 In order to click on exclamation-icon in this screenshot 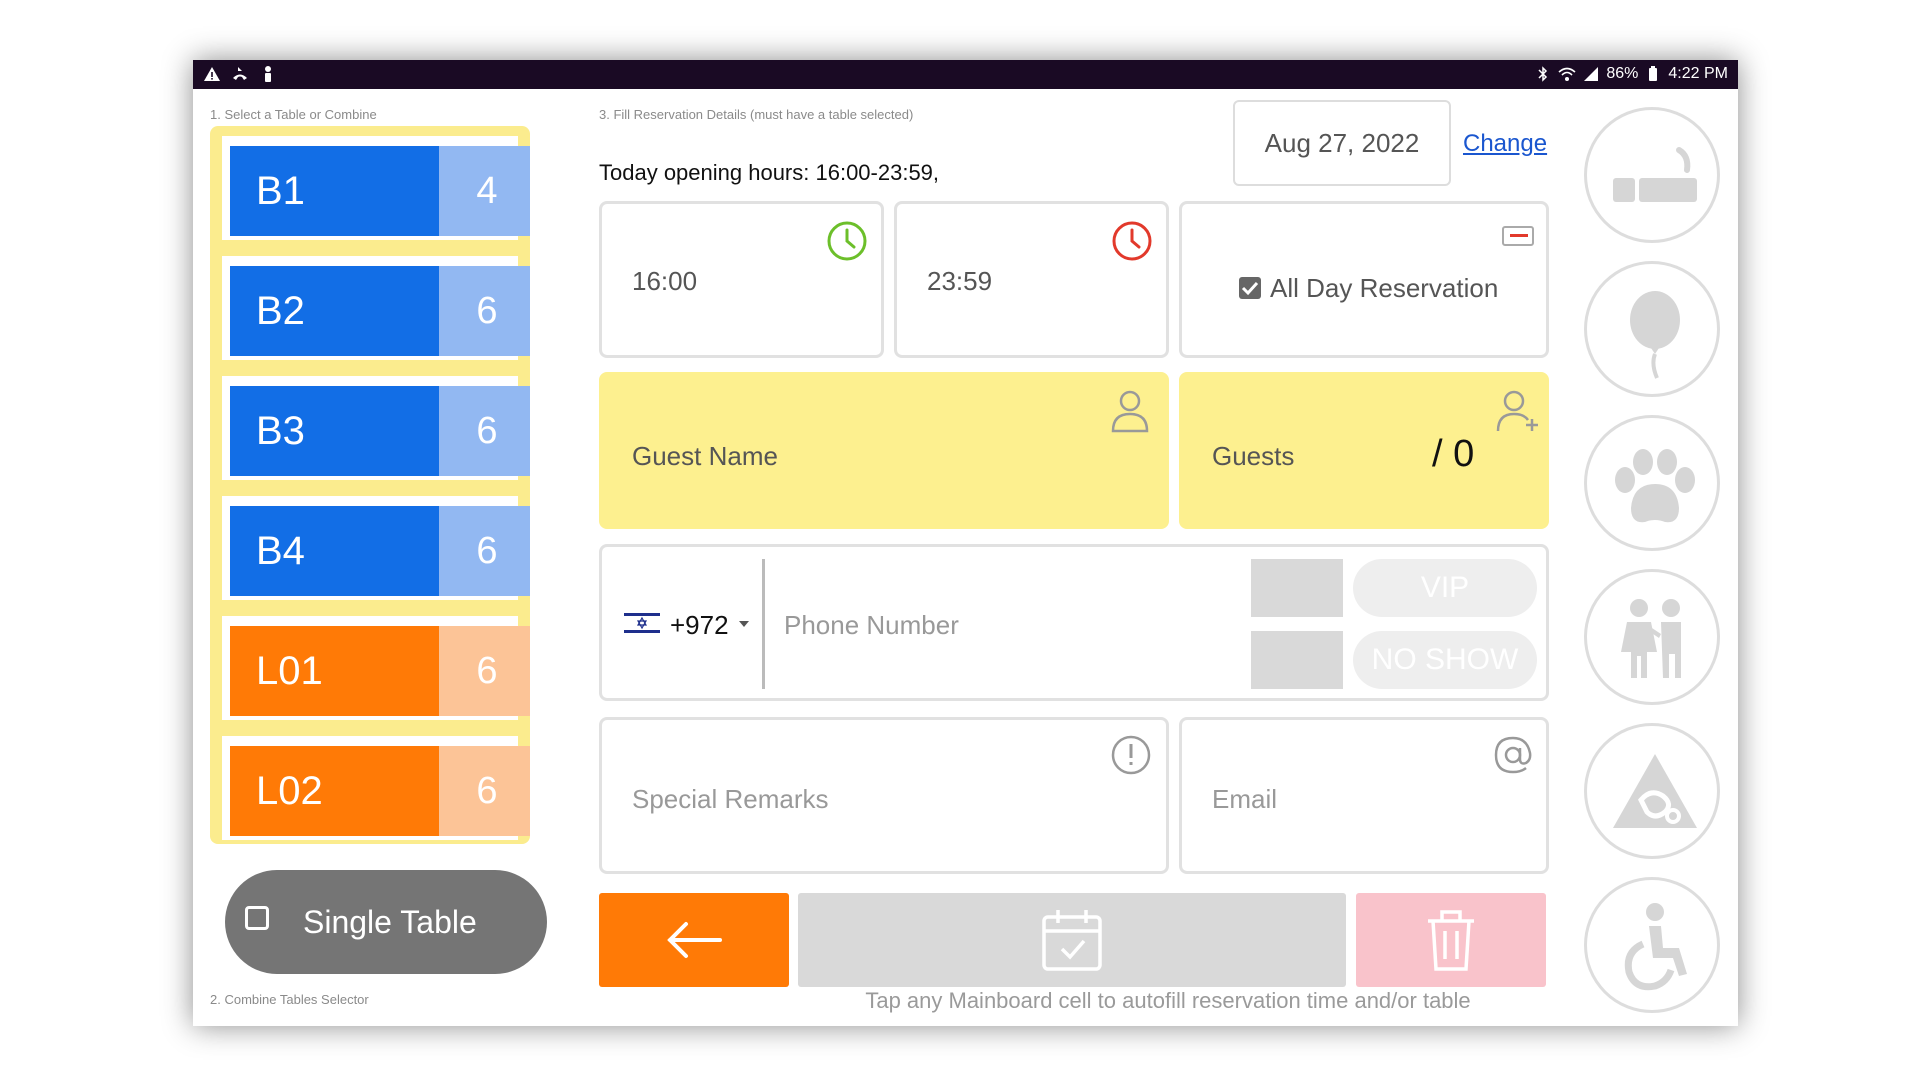, I will do `click(1131, 755)`.